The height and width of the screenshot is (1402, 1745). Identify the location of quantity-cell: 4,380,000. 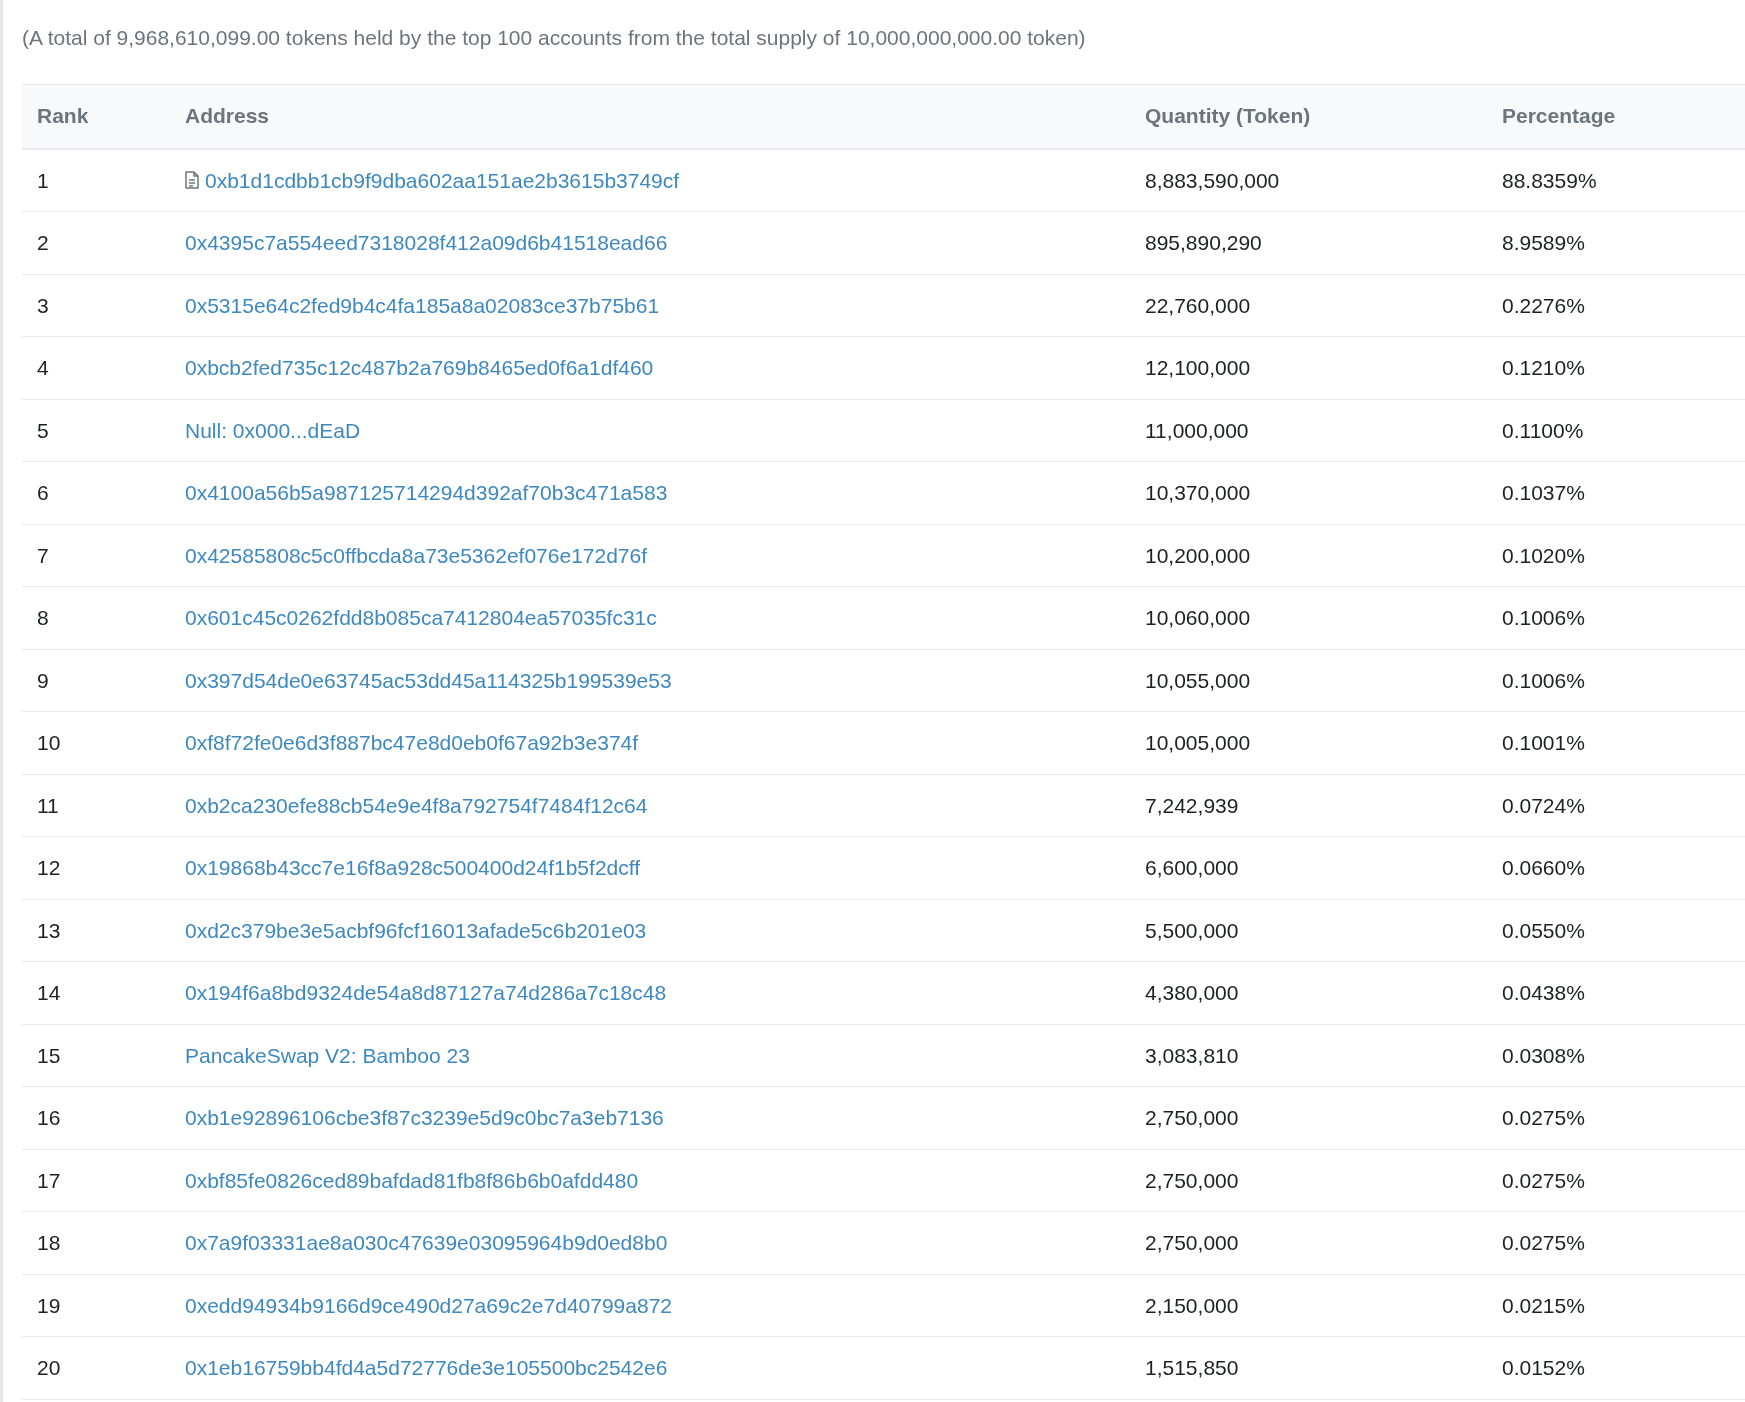
(1192, 992).